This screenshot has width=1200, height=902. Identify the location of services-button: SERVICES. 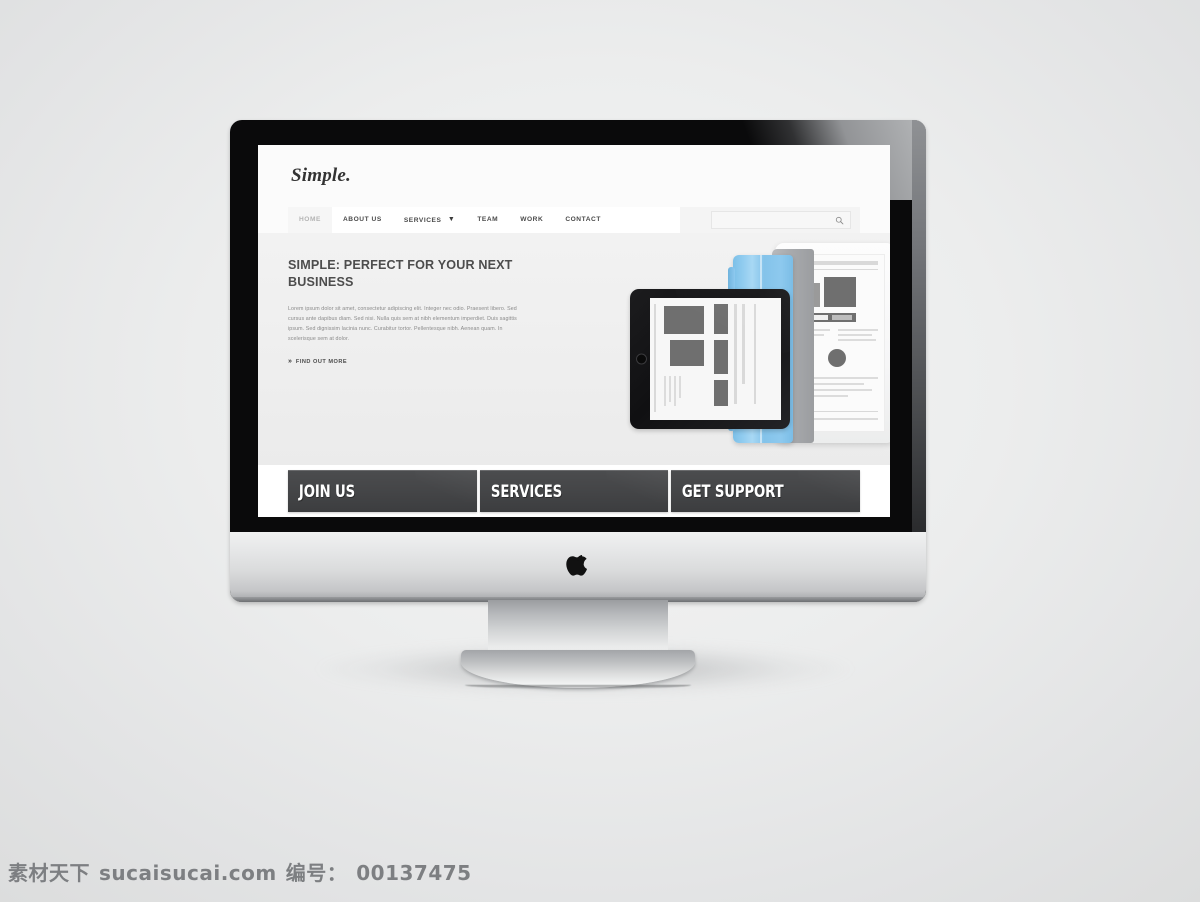
(574, 491).